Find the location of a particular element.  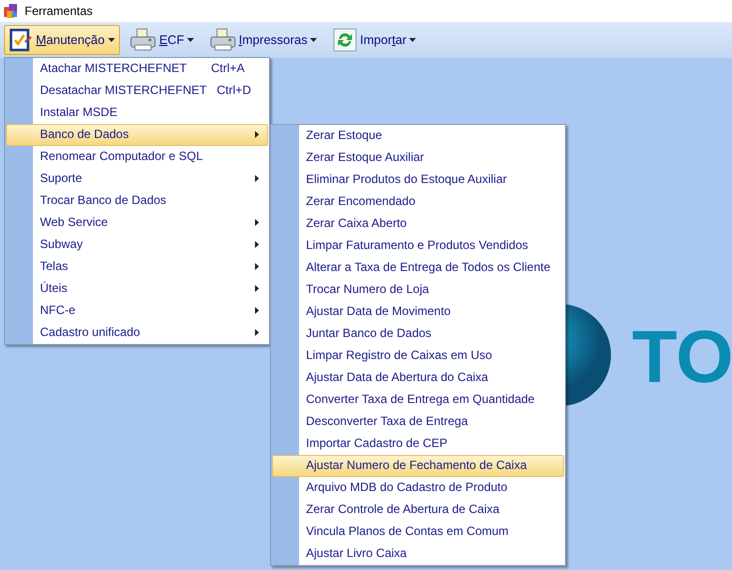

menu-item: Converter Taxa de Entrega em Quantidade is located at coordinates (418, 400).